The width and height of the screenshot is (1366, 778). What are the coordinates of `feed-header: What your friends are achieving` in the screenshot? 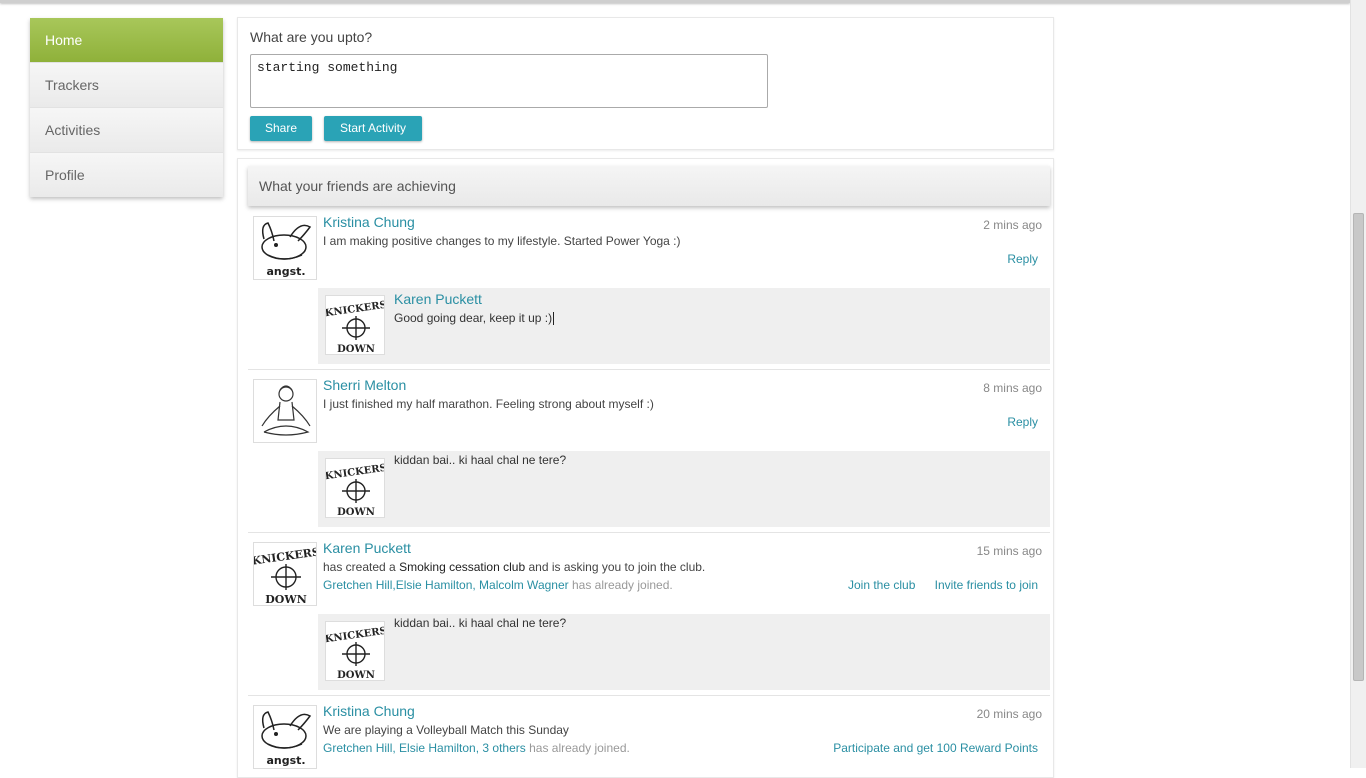 It's located at (649, 186).